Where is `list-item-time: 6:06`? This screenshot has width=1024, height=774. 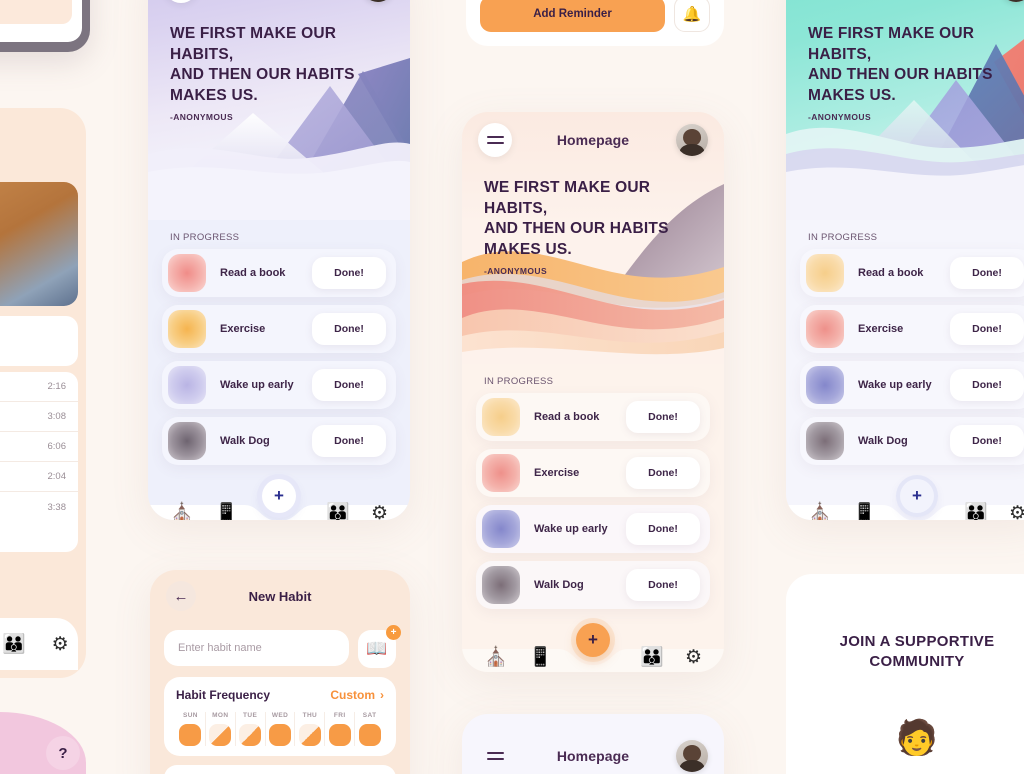
list-item-time: 6:06 is located at coordinates (57, 446).